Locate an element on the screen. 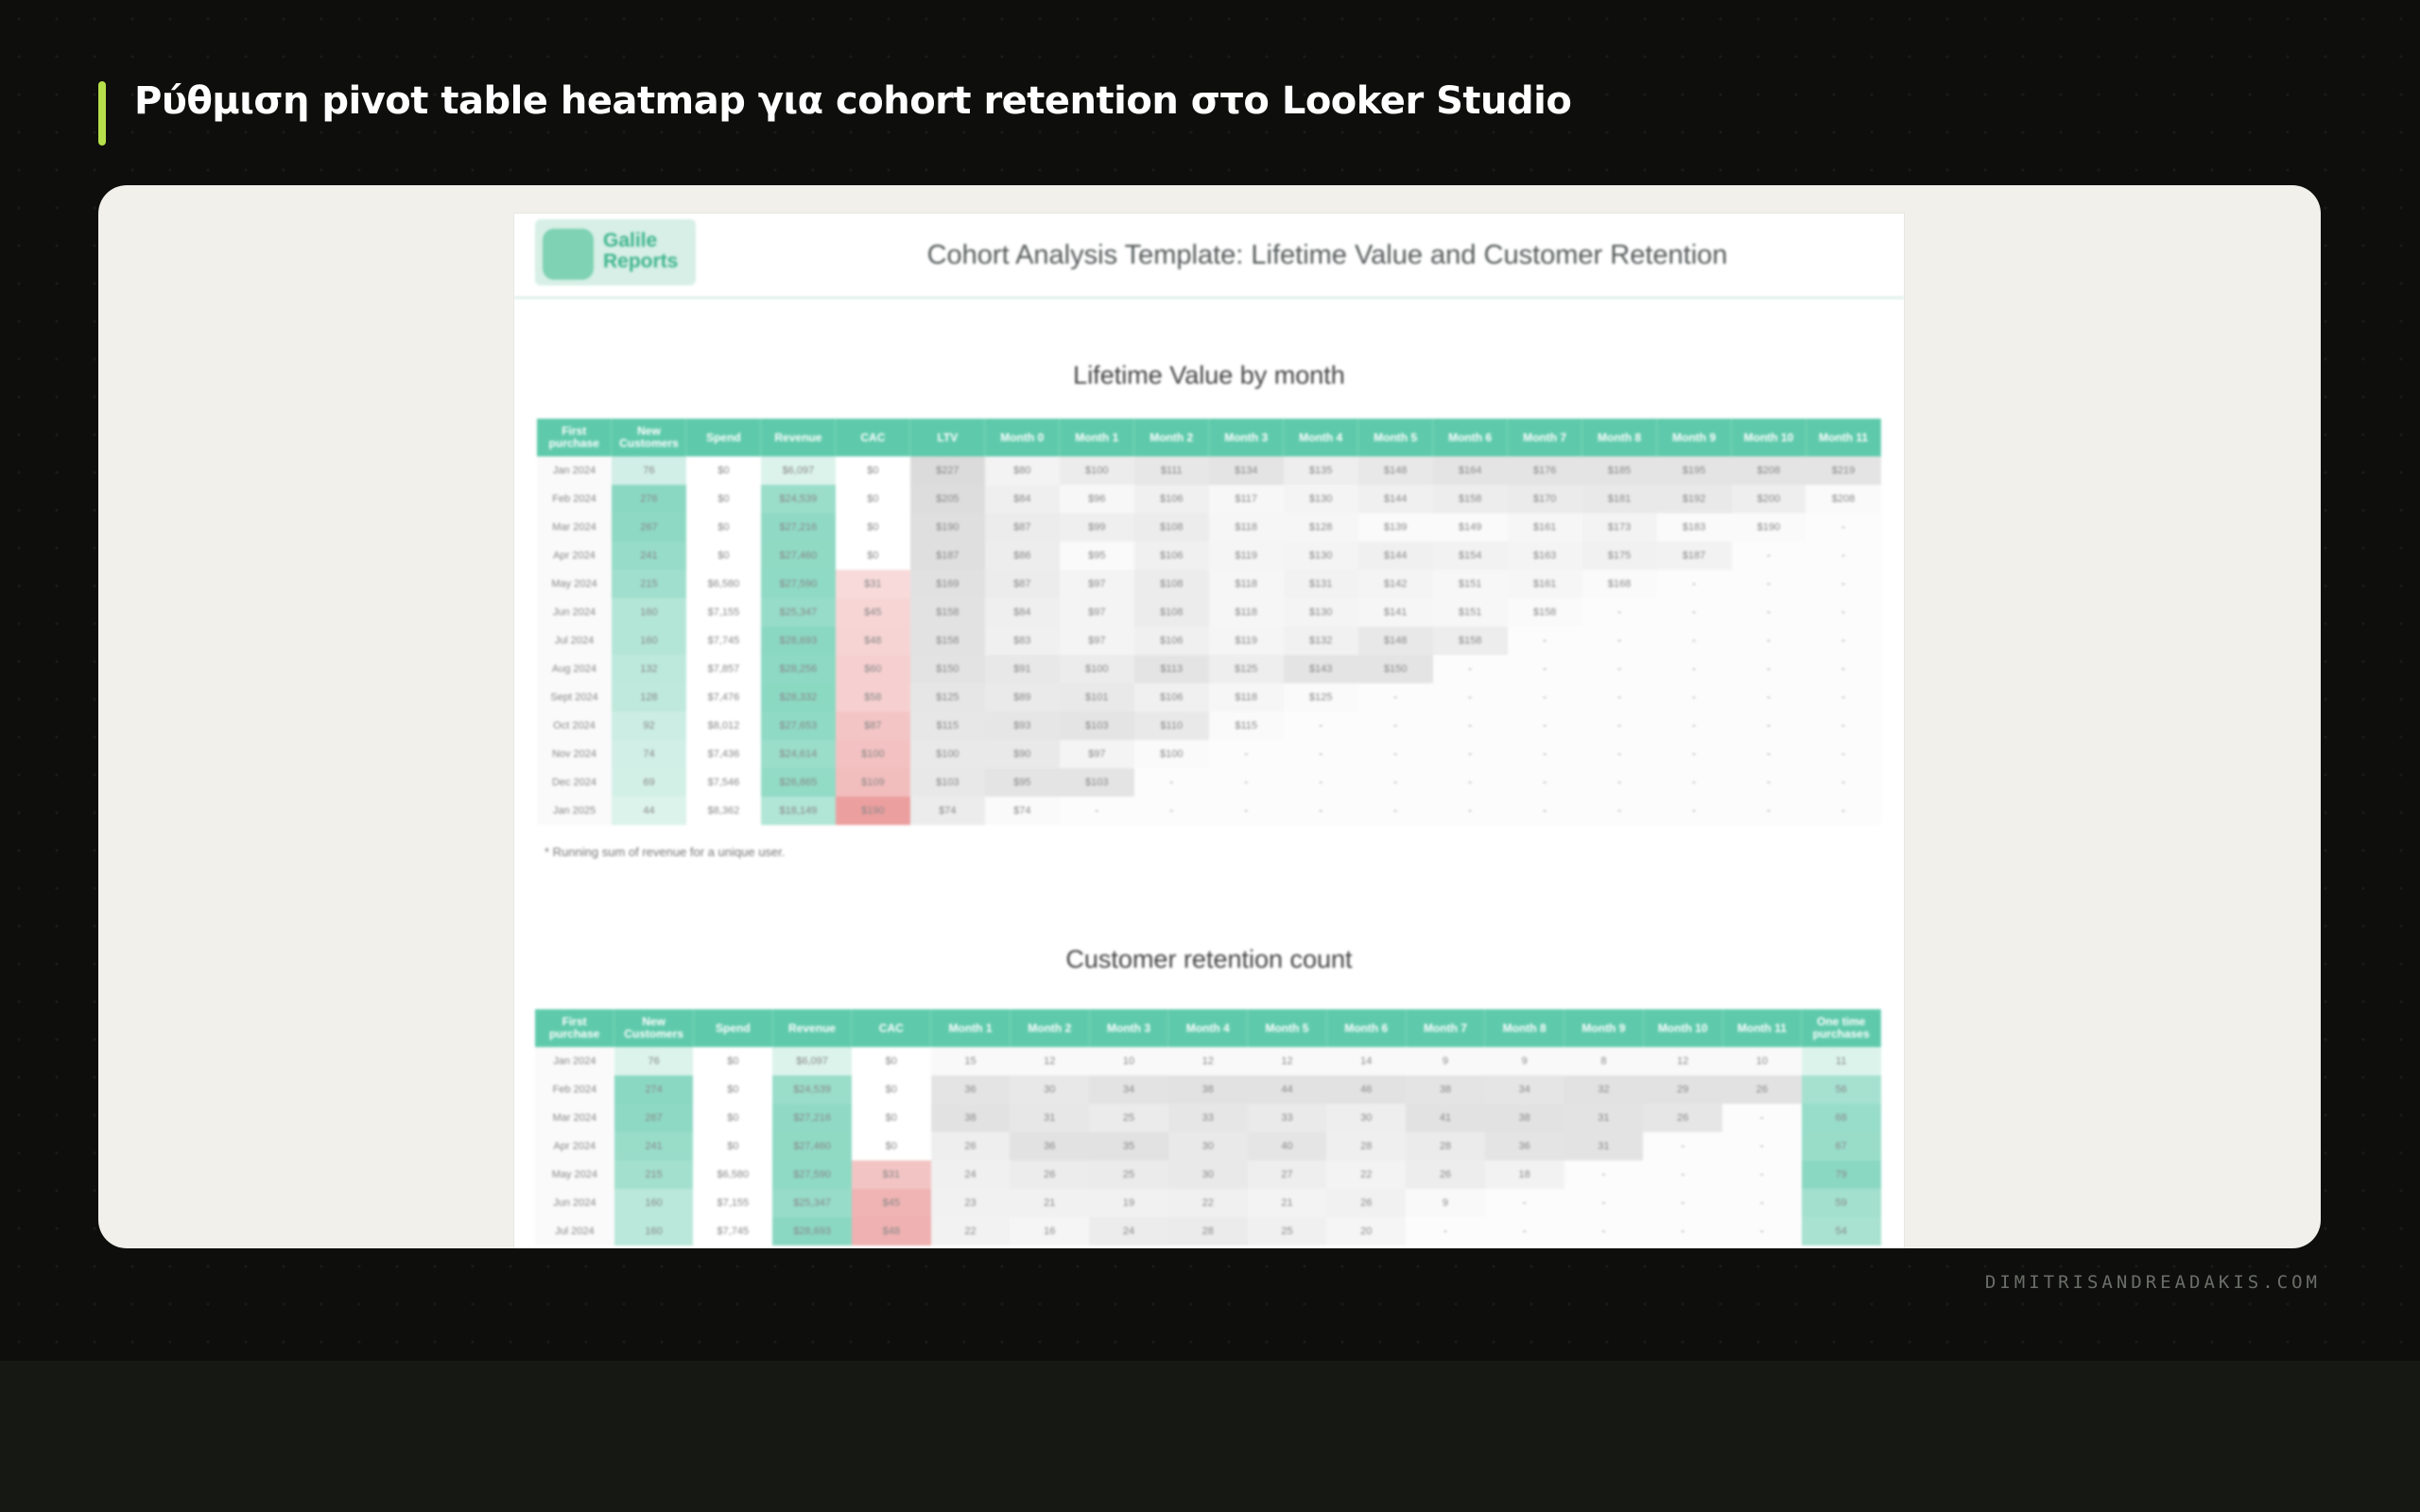 This screenshot has width=2420, height=1512. table-cell: $170 is located at coordinates (1544, 499).